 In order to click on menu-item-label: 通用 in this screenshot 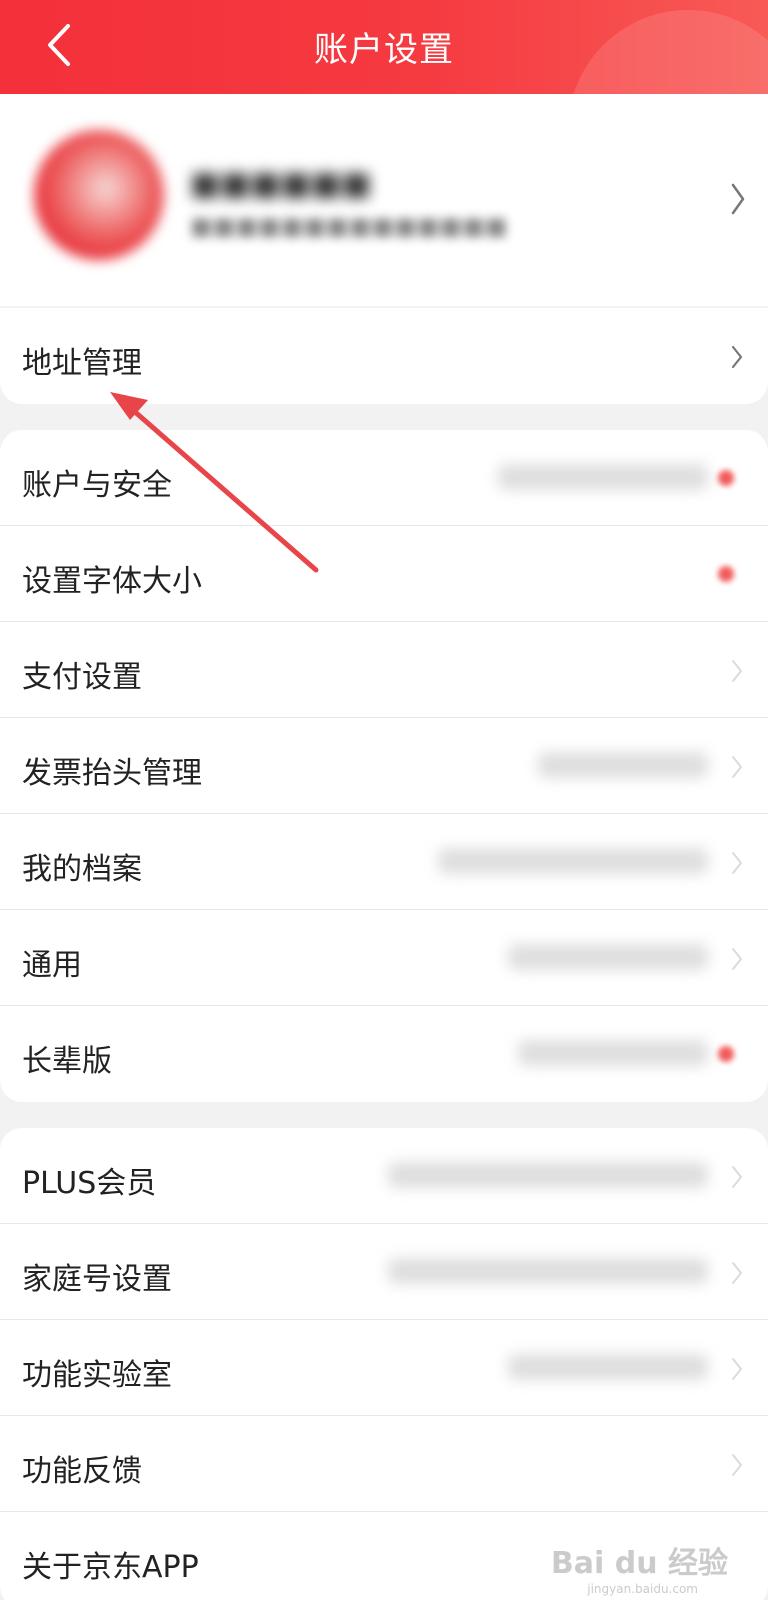, I will do `click(52, 965)`.